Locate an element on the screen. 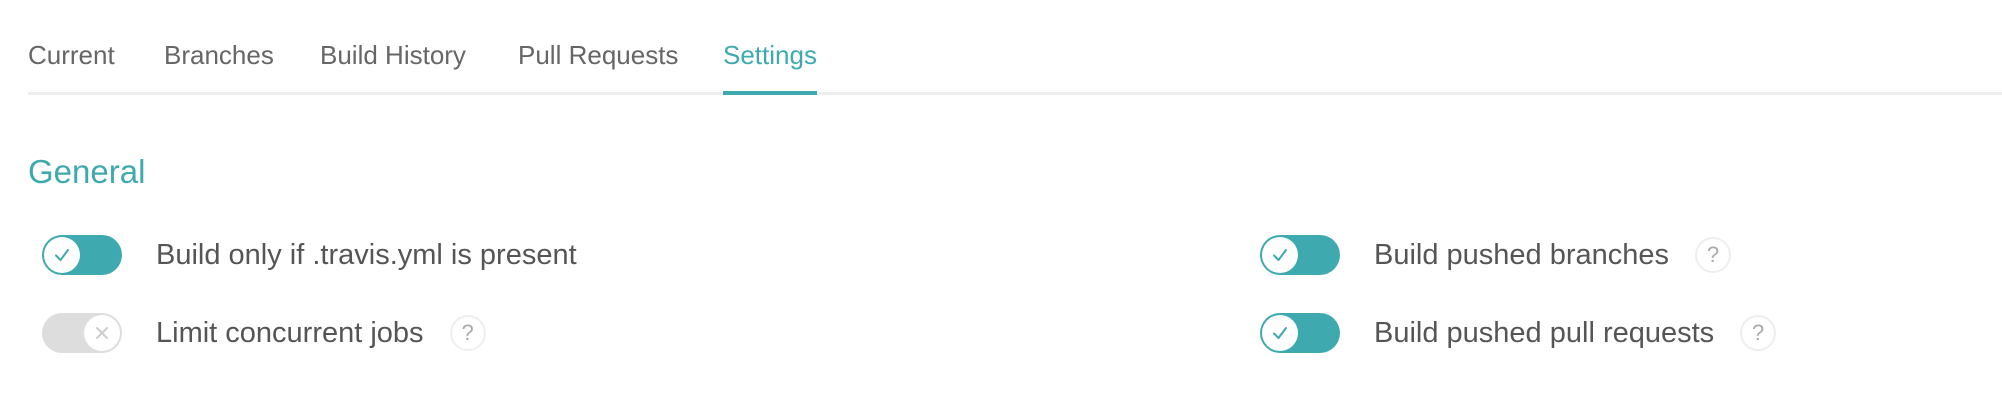  section-title-general: General is located at coordinates (87, 171).